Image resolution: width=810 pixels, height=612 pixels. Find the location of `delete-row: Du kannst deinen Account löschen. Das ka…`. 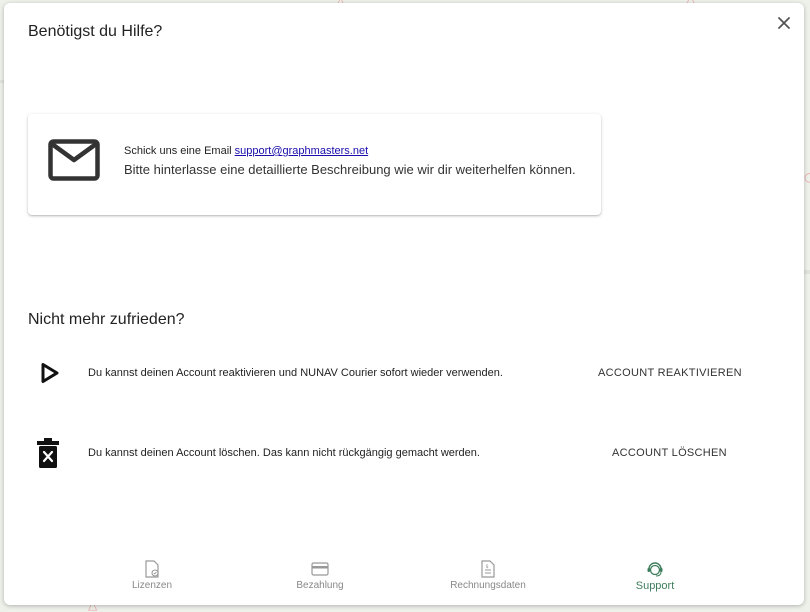

delete-row: Du kannst deinen Account löschen. Das ka… is located at coordinates (404, 453).